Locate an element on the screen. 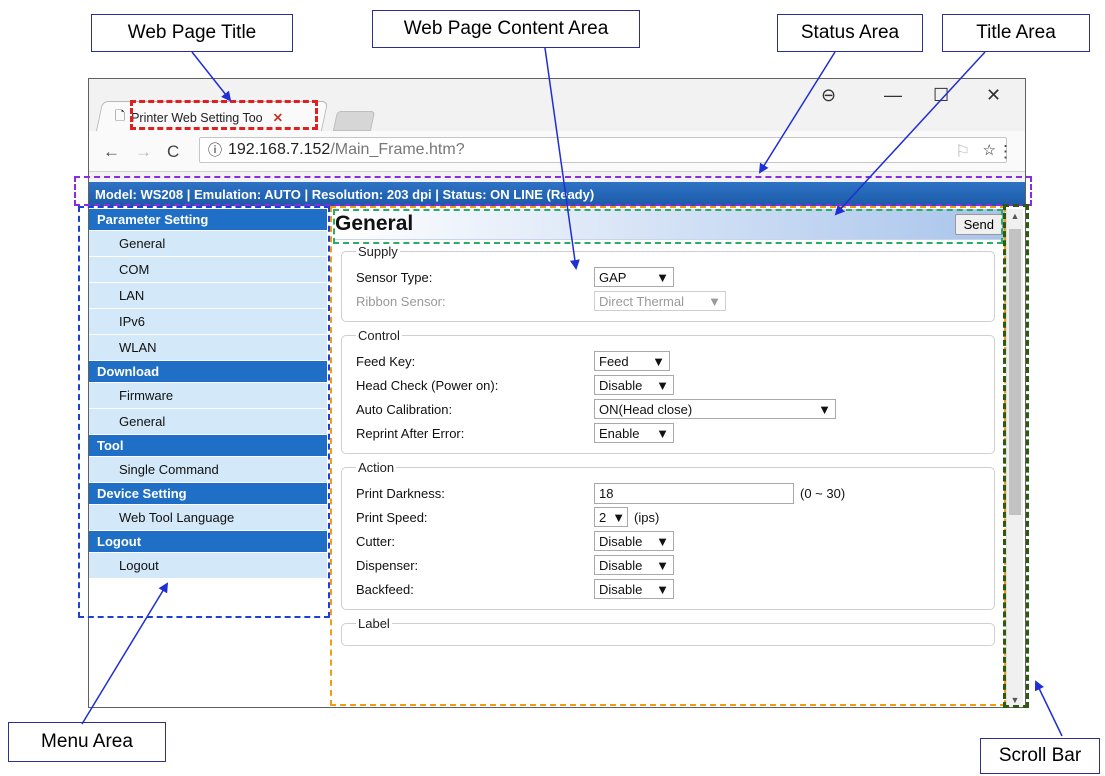 This screenshot has width=1105, height=776. darkness-label: Print Darkness: is located at coordinates (400, 493).